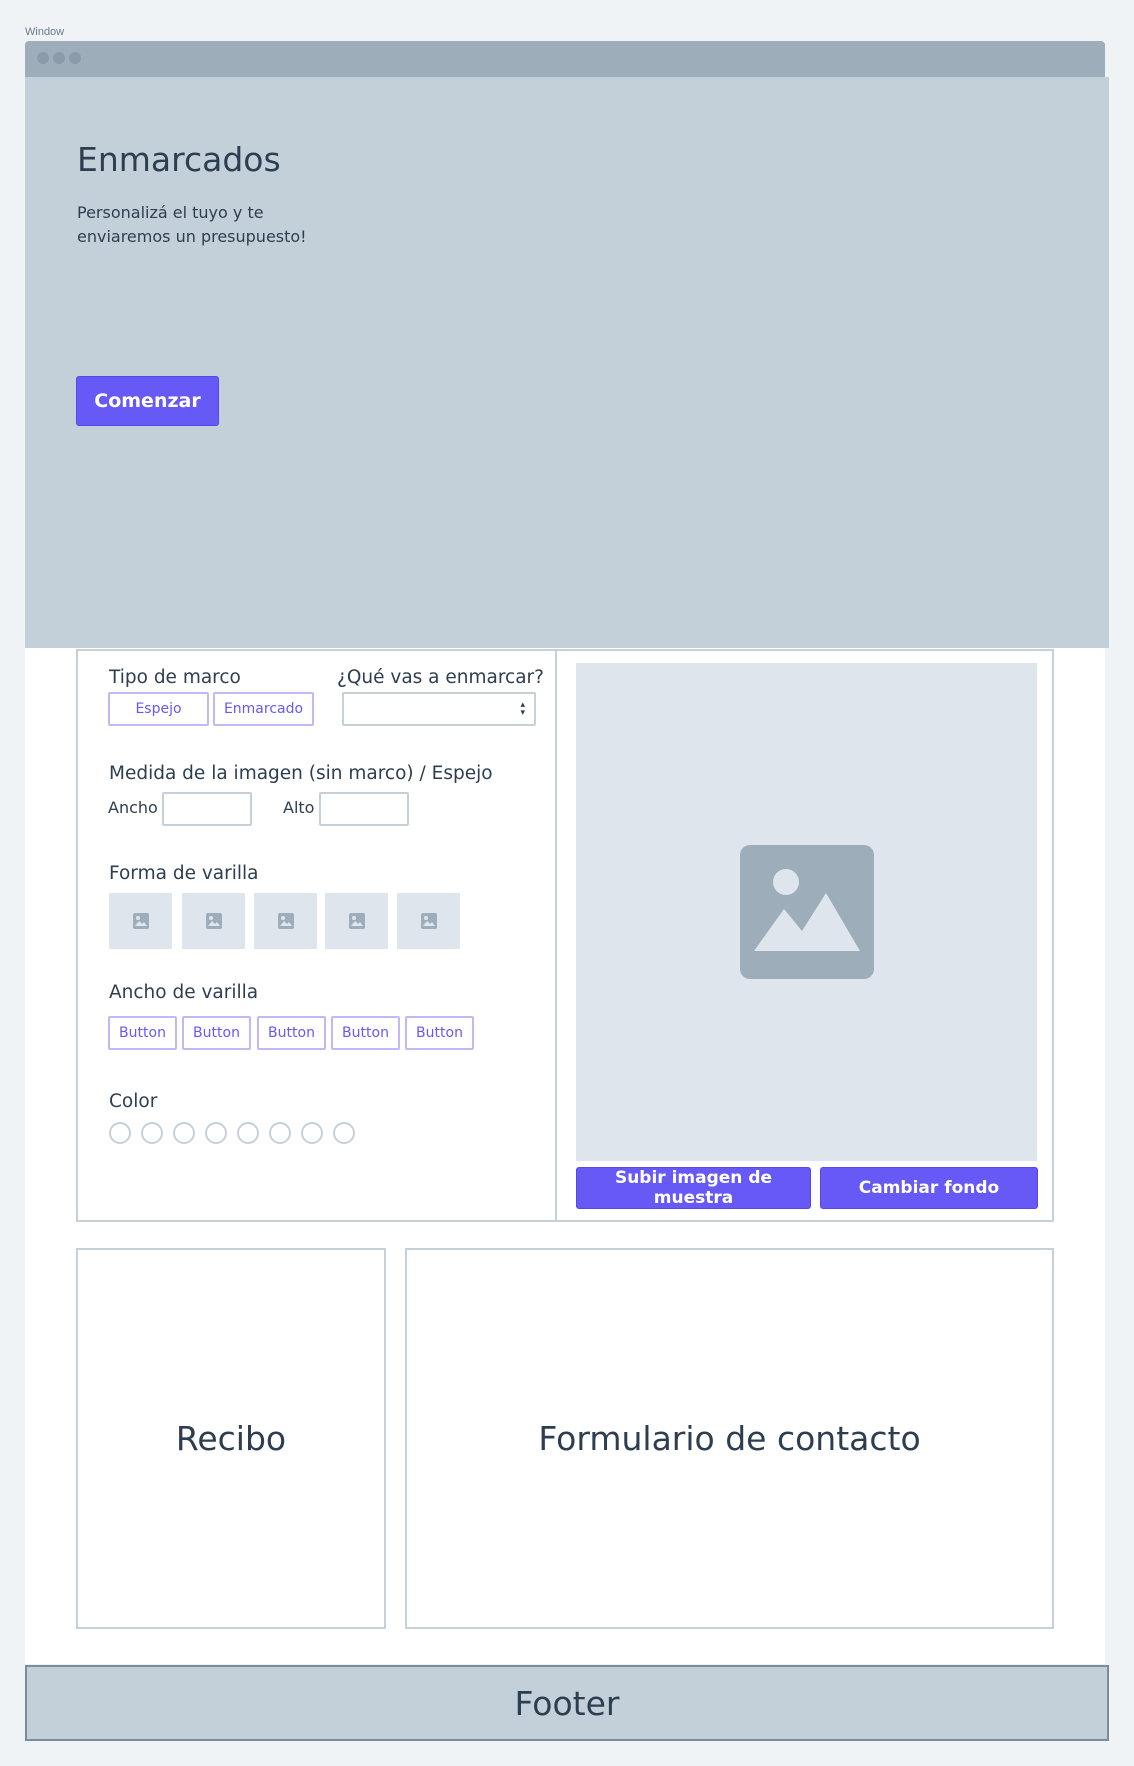  What do you see at coordinates (175, 677) in the screenshot?
I see `frame-type-label: Tipo de marco` at bounding box center [175, 677].